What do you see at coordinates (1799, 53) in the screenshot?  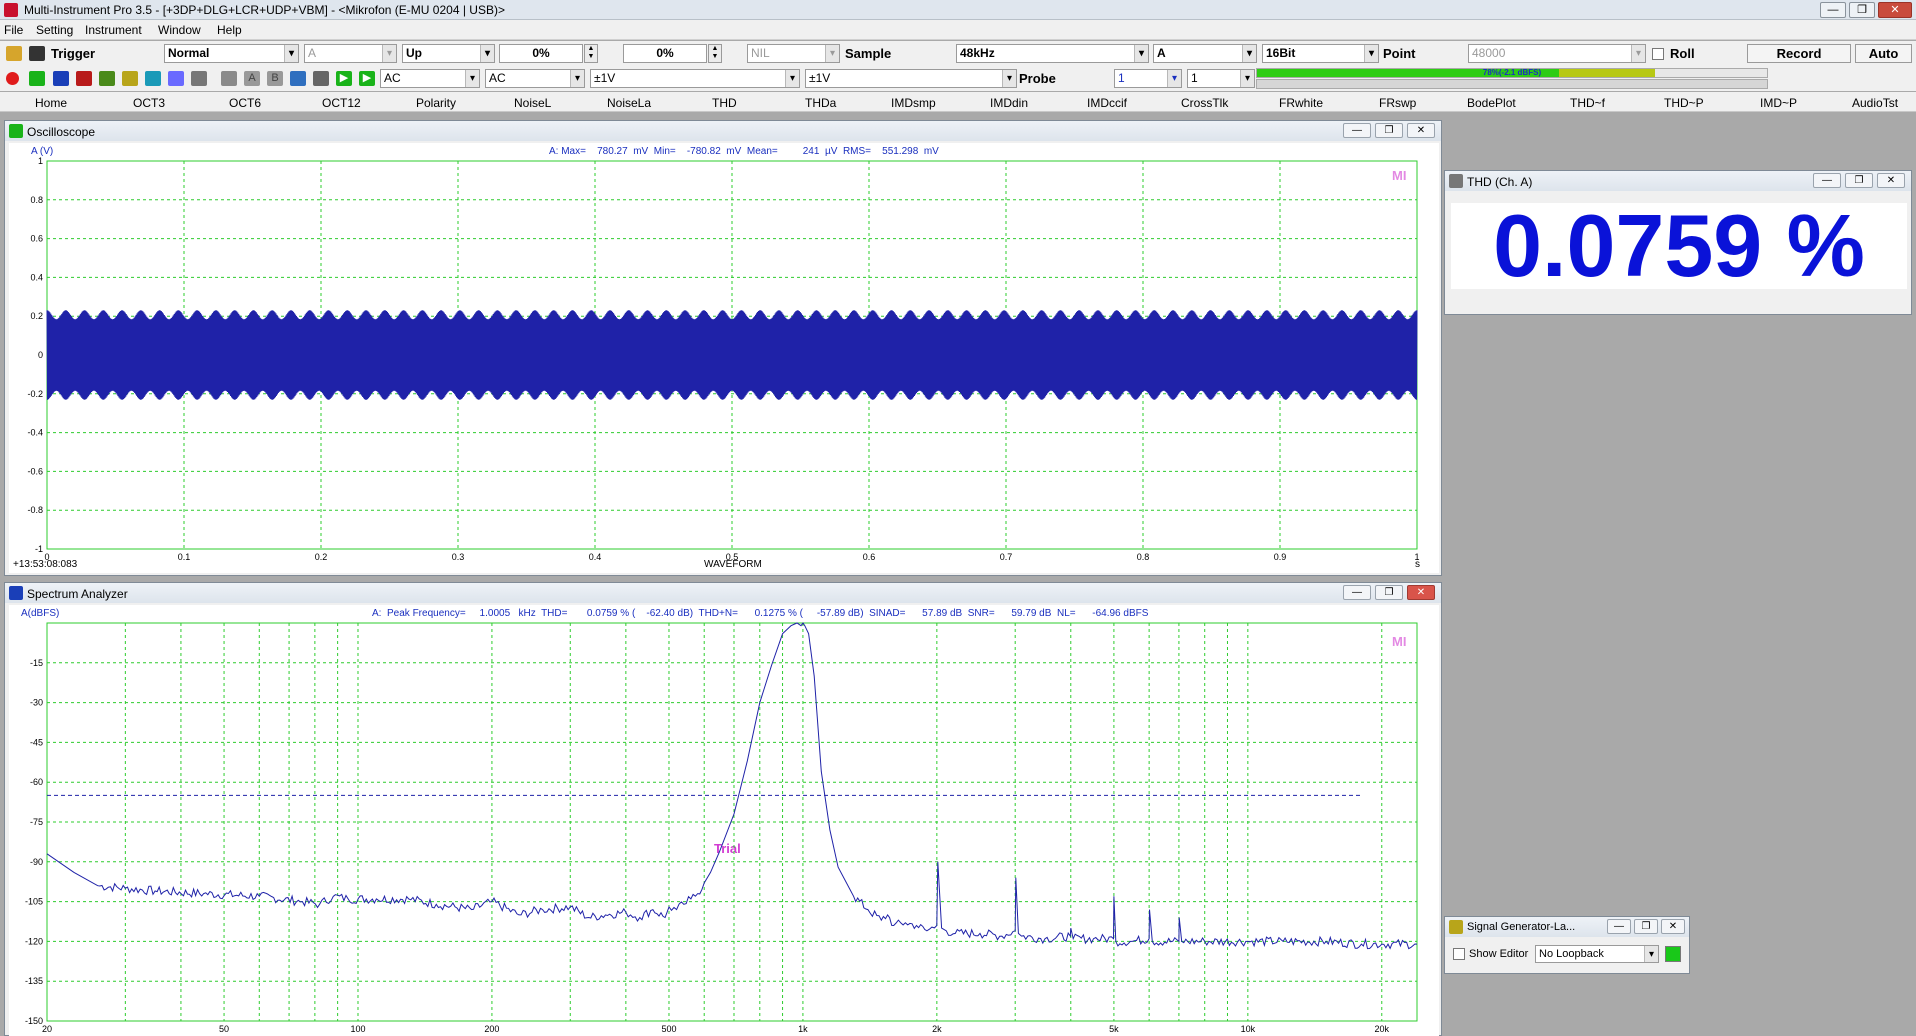 I see `record-button: Record` at bounding box center [1799, 53].